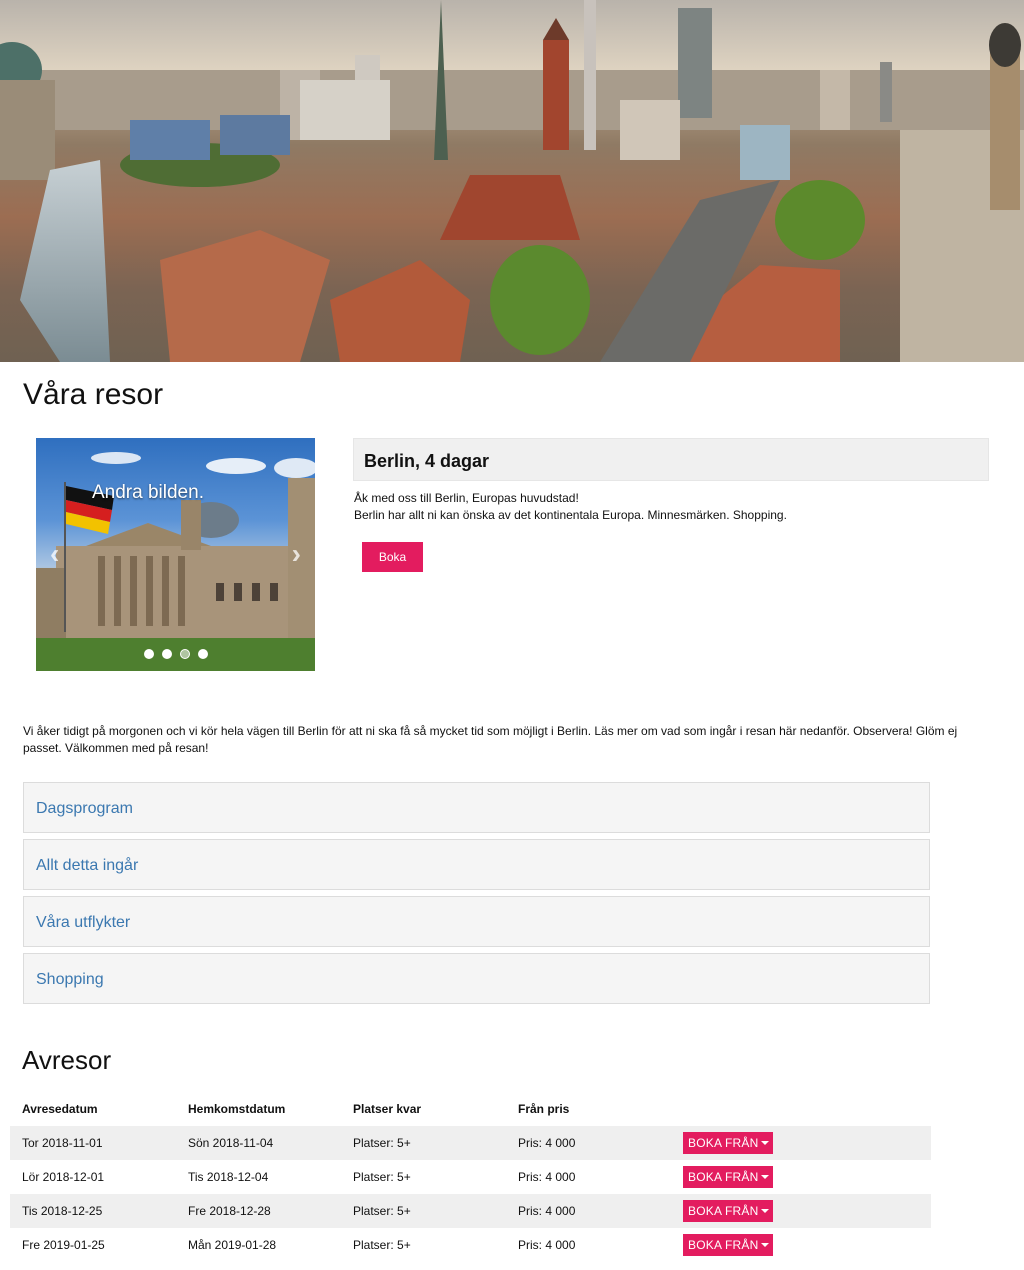 This screenshot has height=1270, width=1024. Describe the element at coordinates (671, 459) in the screenshot. I see `trip-heading-panel: Berlin, 4 dagar` at that location.